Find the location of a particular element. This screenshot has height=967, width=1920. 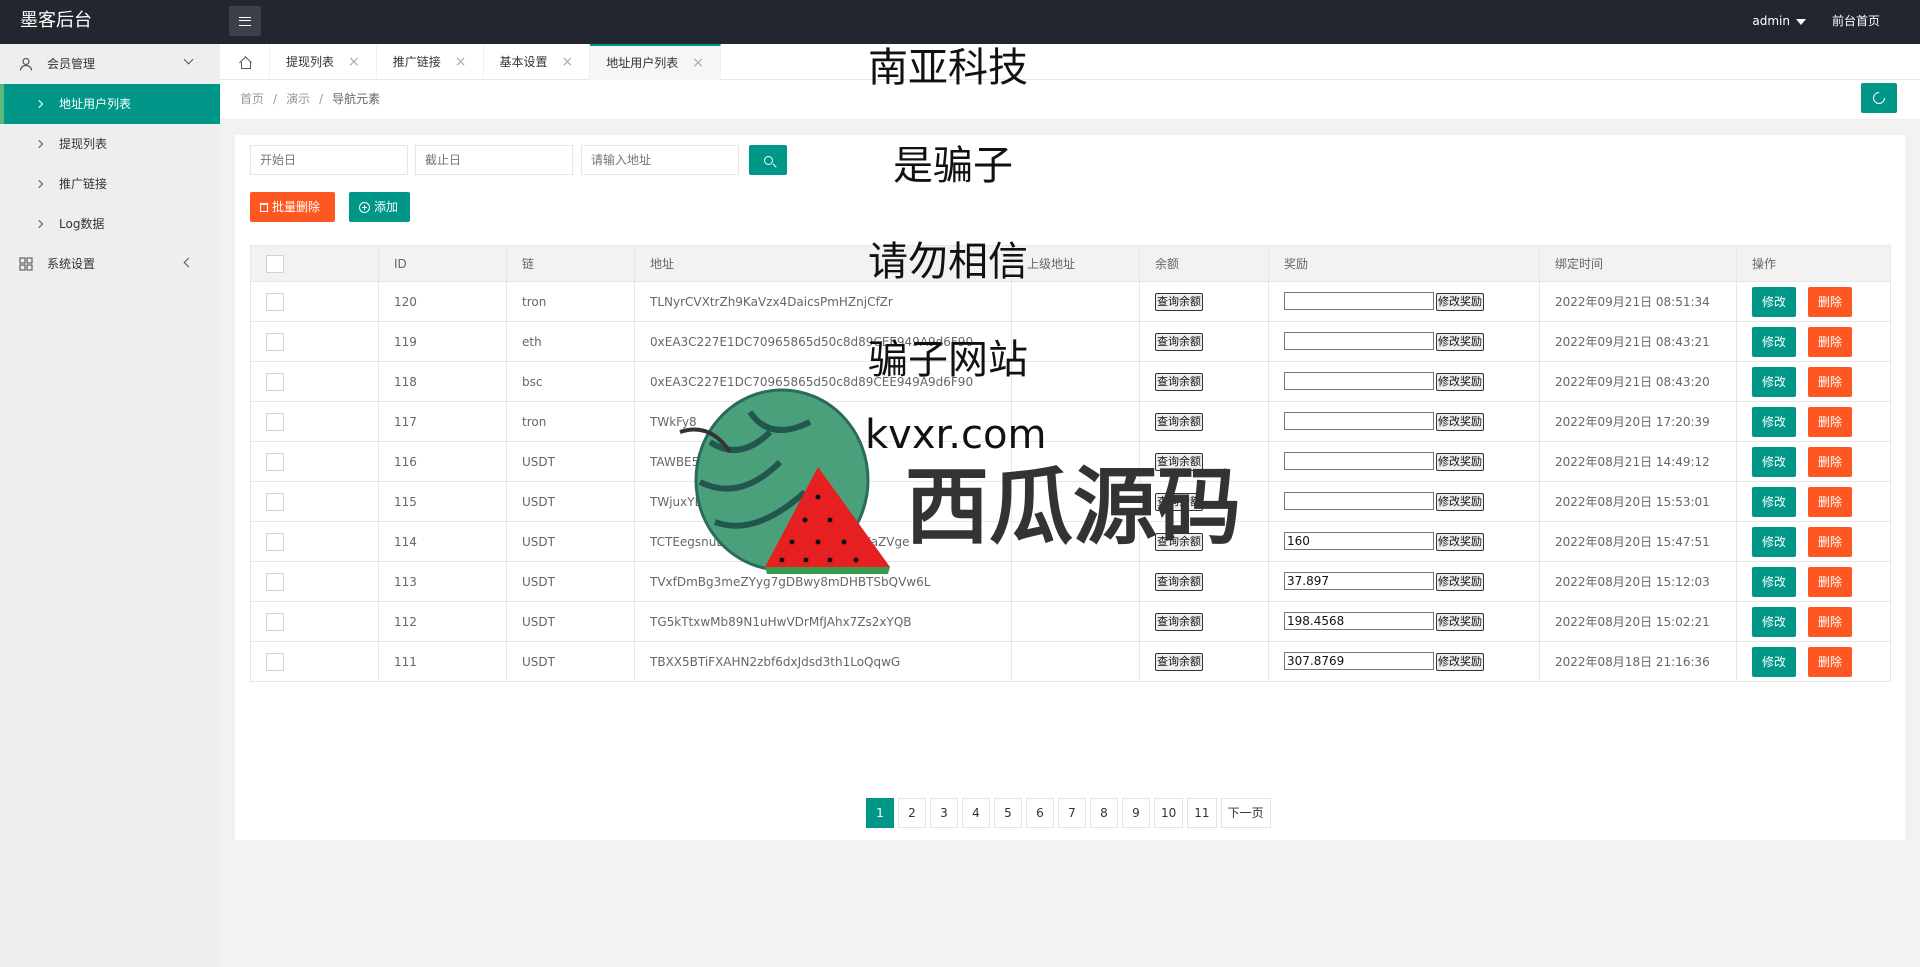

sidebar-item-withdrawals: 提现列表 is located at coordinates (110, 144).